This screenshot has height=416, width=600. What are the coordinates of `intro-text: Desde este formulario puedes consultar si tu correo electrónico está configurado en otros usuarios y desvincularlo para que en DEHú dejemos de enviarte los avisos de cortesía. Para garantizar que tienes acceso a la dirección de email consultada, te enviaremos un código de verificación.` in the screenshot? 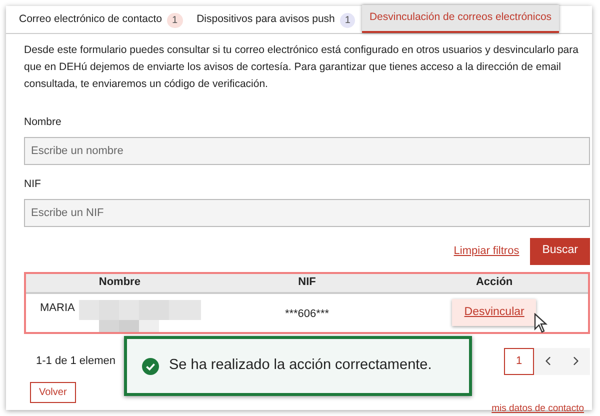 It's located at (302, 67).